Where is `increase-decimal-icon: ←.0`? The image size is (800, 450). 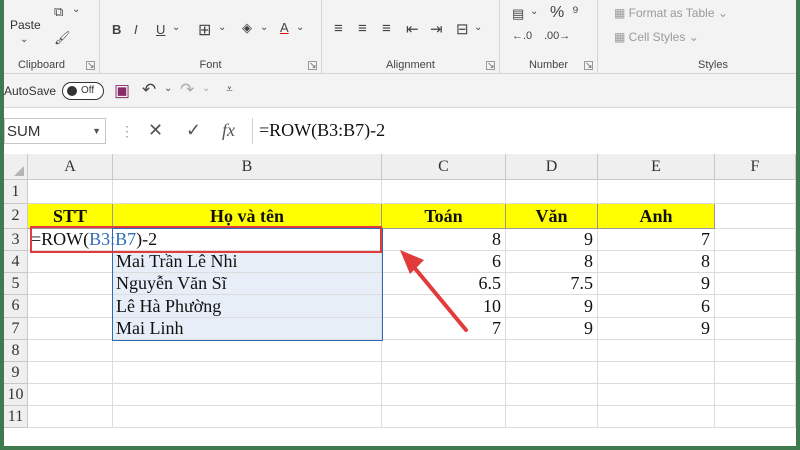
increase-decimal-icon: ←.0 is located at coordinates (522, 36).